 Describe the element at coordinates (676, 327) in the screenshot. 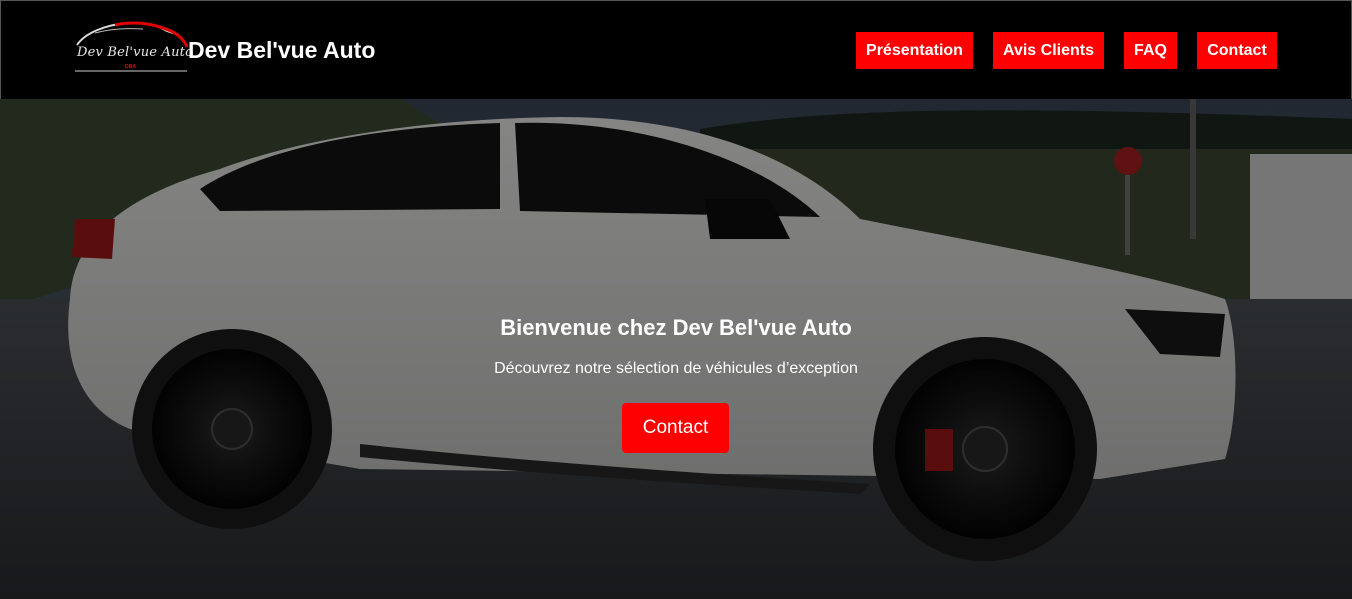

I see `hero-title: Bienvenue chez Dev Bel'vue Auto` at that location.